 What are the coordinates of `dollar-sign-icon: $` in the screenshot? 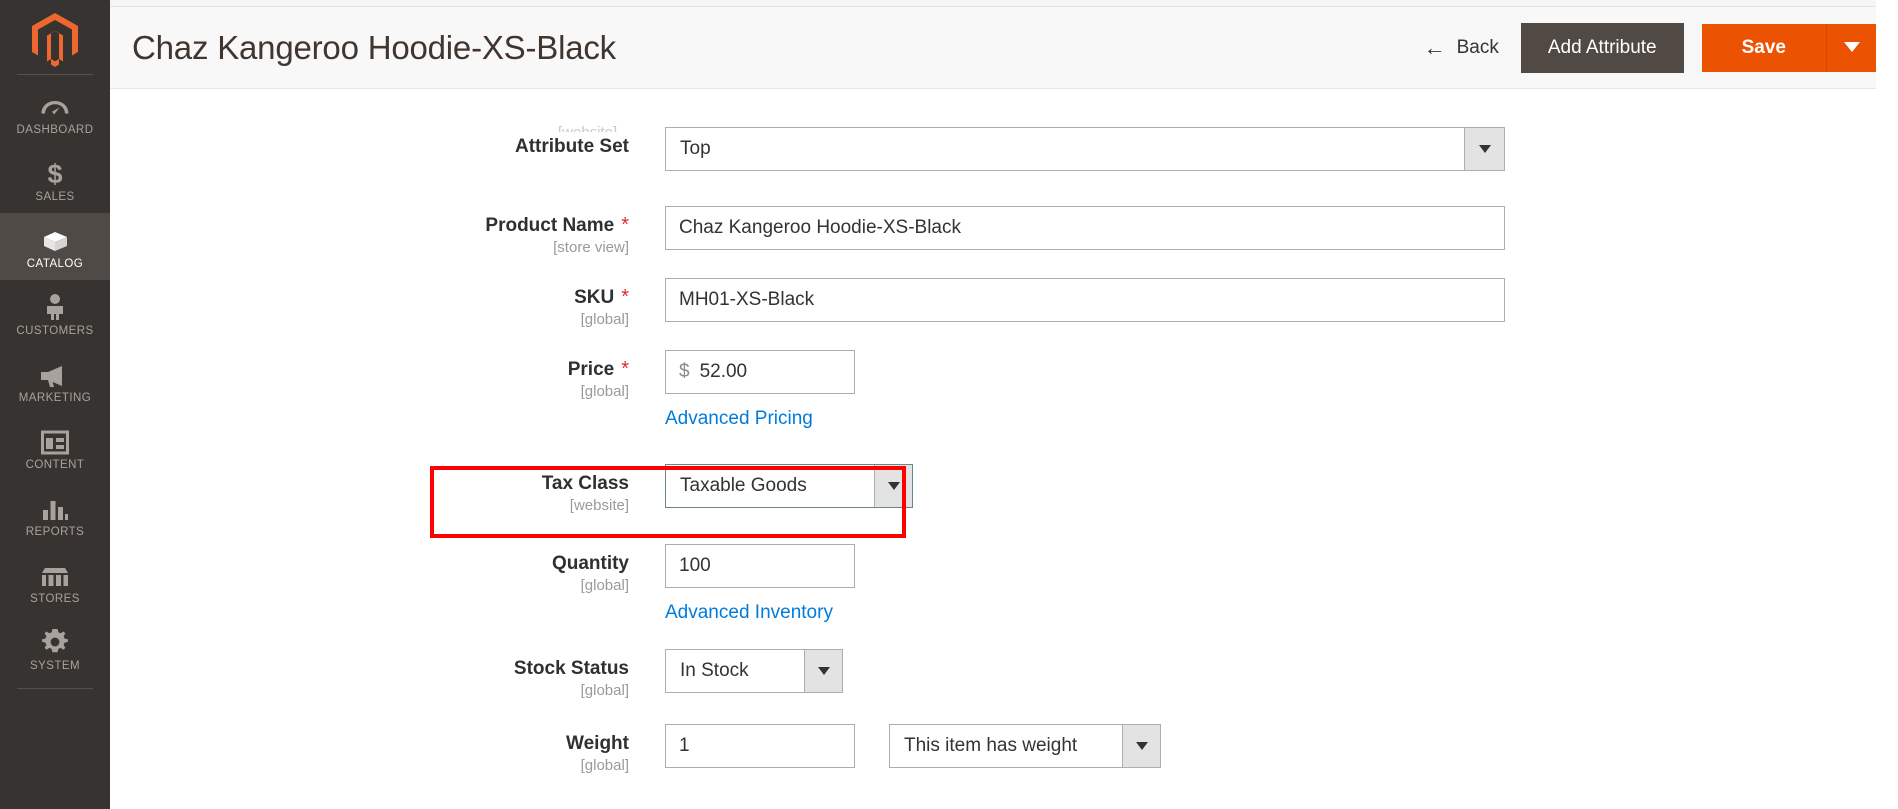 It's located at (55, 172).